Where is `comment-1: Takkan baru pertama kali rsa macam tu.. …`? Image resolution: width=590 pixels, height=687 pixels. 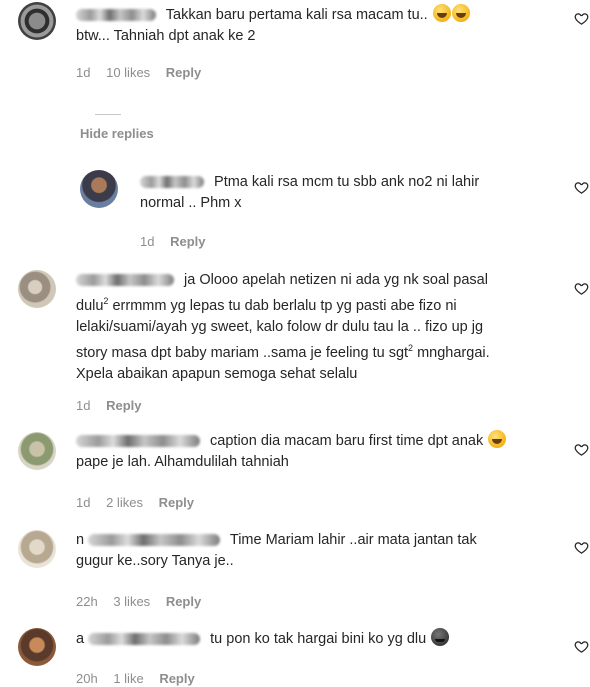 comment-1: Takkan baru pertama kali rsa macam tu.. … is located at coordinates (295, 45).